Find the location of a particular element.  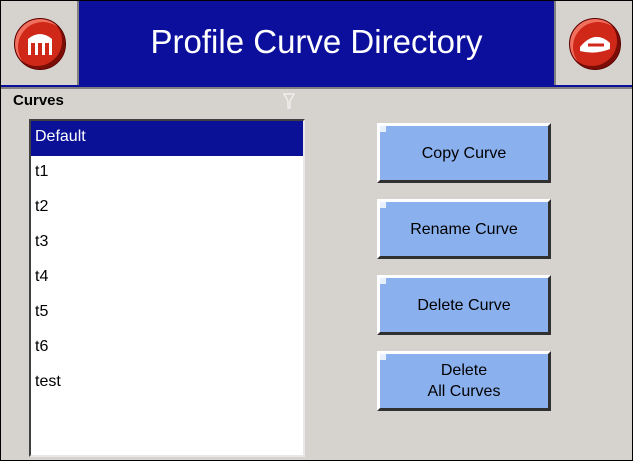

building-icon is located at coordinates (40, 44).